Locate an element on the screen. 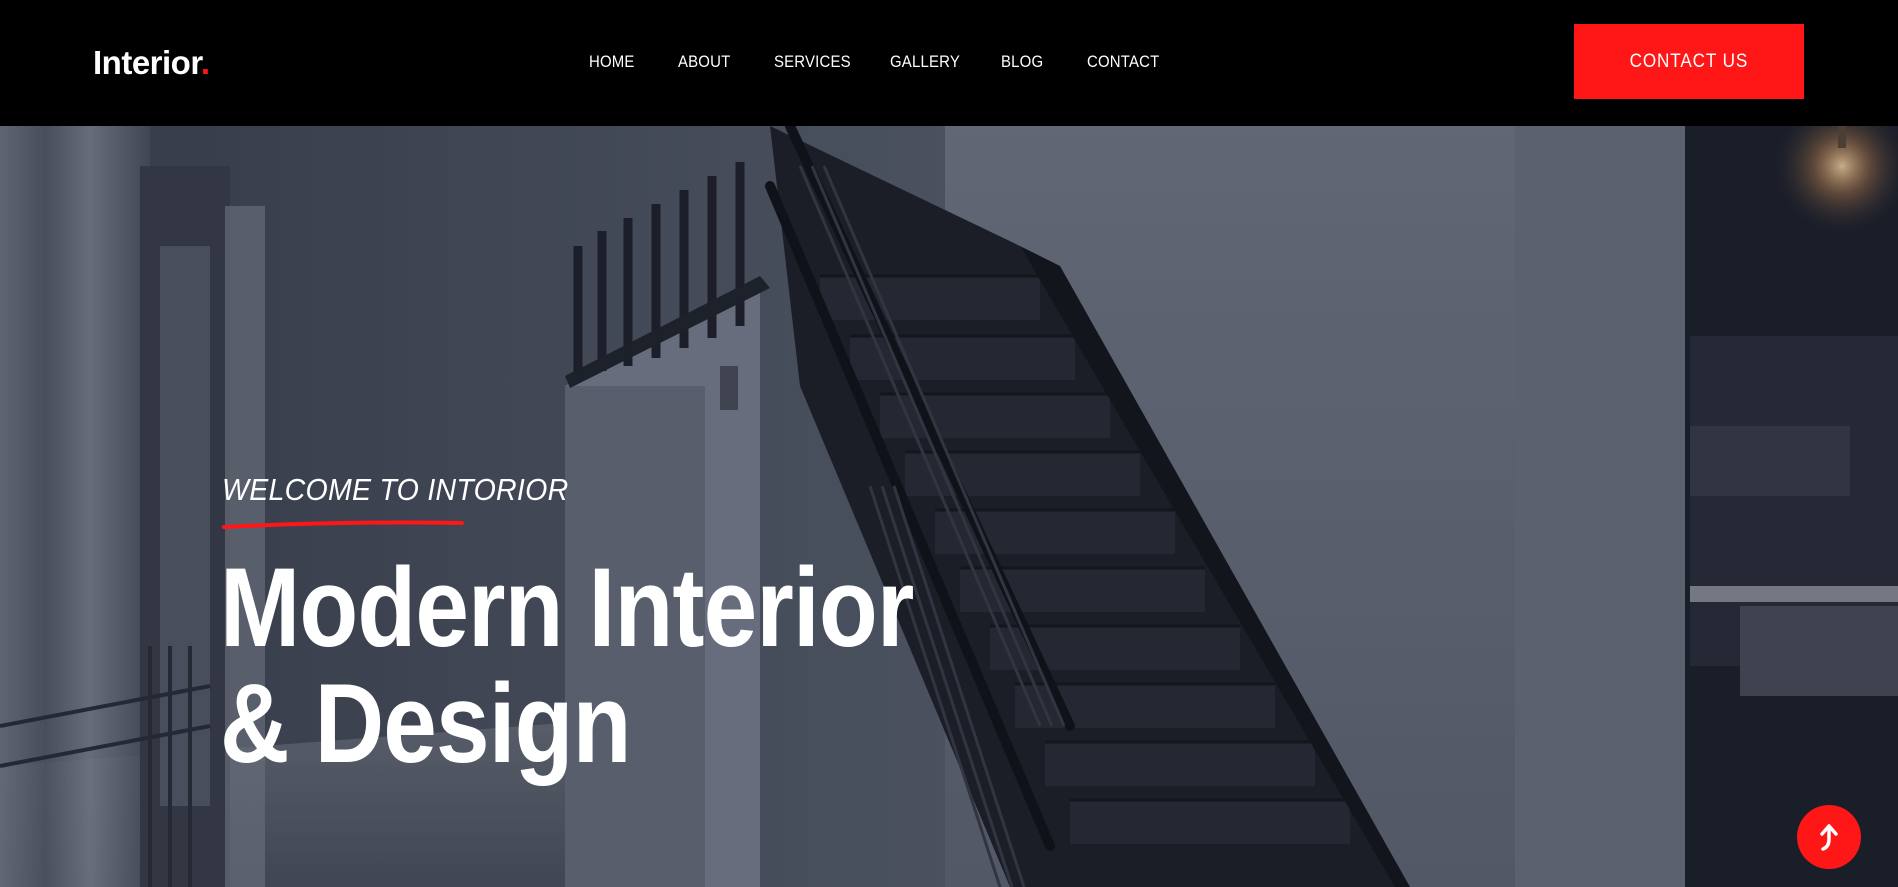 This screenshot has width=1898, height=887. hero-title-line-2: & Design is located at coordinates (425, 723).